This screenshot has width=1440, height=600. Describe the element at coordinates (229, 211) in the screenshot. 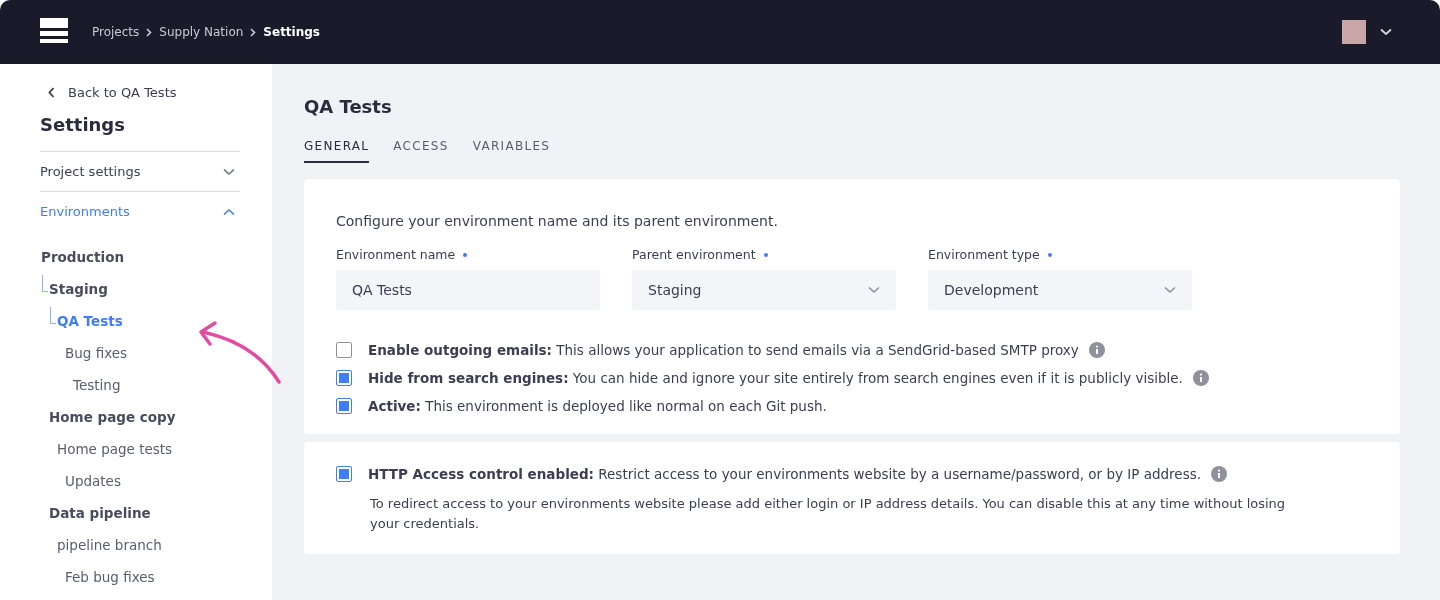

I see `chevron-up-icon` at that location.